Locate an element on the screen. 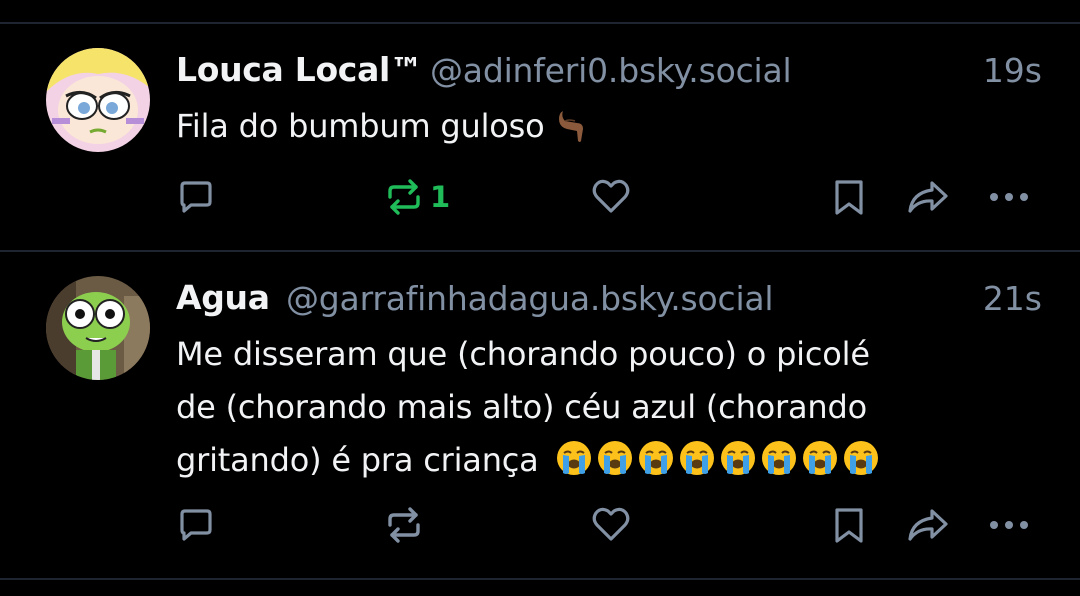  post-header: Agua @garrafinhadagua.bsky.social 21s is located at coordinates (628, 300).